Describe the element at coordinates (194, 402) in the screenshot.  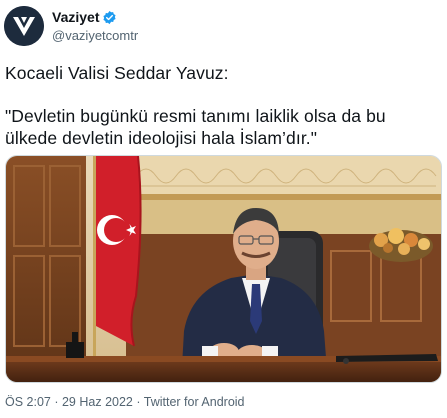
I see `tweet-source: Twitter for Android` at that location.